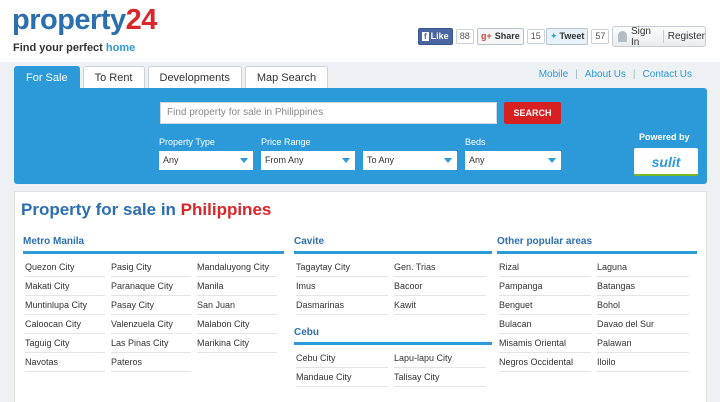  Describe the element at coordinates (605, 74) in the screenshot. I see `about-us-link: About Us` at that location.